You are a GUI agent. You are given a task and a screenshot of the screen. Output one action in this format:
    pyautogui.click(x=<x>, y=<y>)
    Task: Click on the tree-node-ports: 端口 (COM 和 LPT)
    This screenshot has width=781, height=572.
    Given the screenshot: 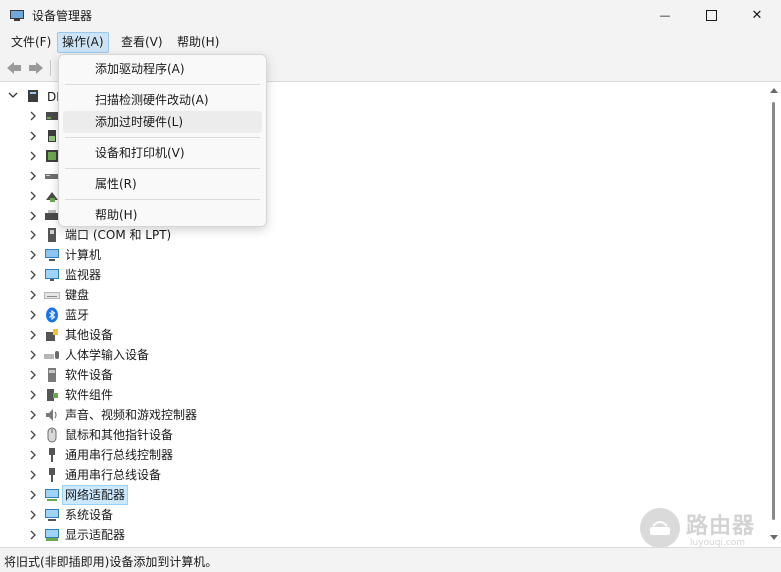 What is the action you would take?
    pyautogui.click(x=383, y=235)
    